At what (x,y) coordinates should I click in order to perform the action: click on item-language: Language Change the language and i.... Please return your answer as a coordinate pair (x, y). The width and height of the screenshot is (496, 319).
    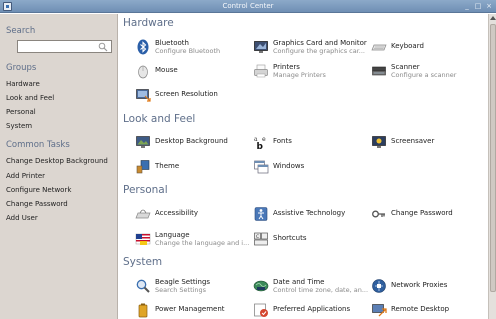
    Looking at the image, I should click on (192, 241).